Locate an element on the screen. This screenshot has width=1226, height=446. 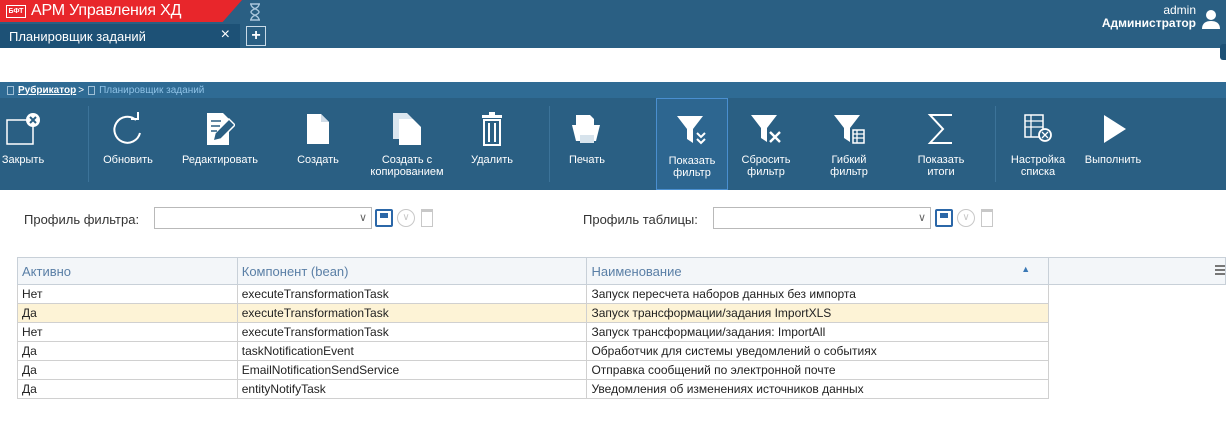
cell-active: Нет is located at coordinates (127, 332).